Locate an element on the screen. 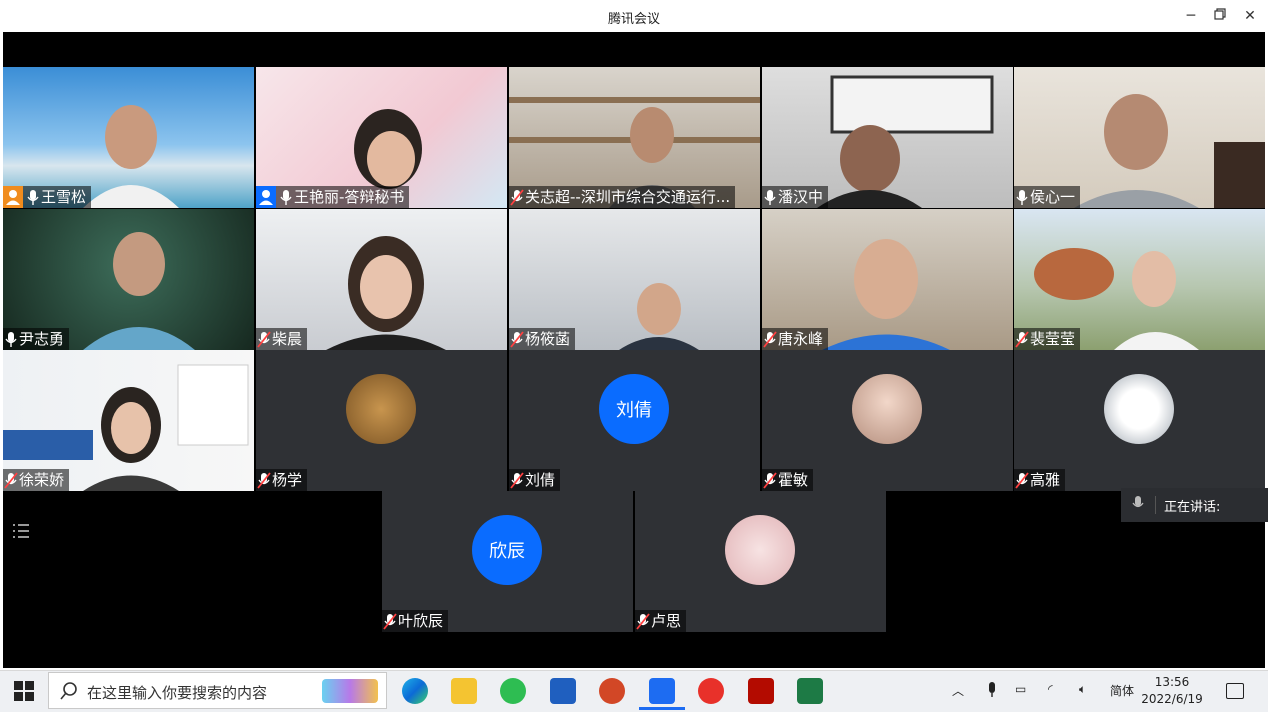 The height and width of the screenshot is (712, 1268). restore-button is located at coordinates (1220, 16).